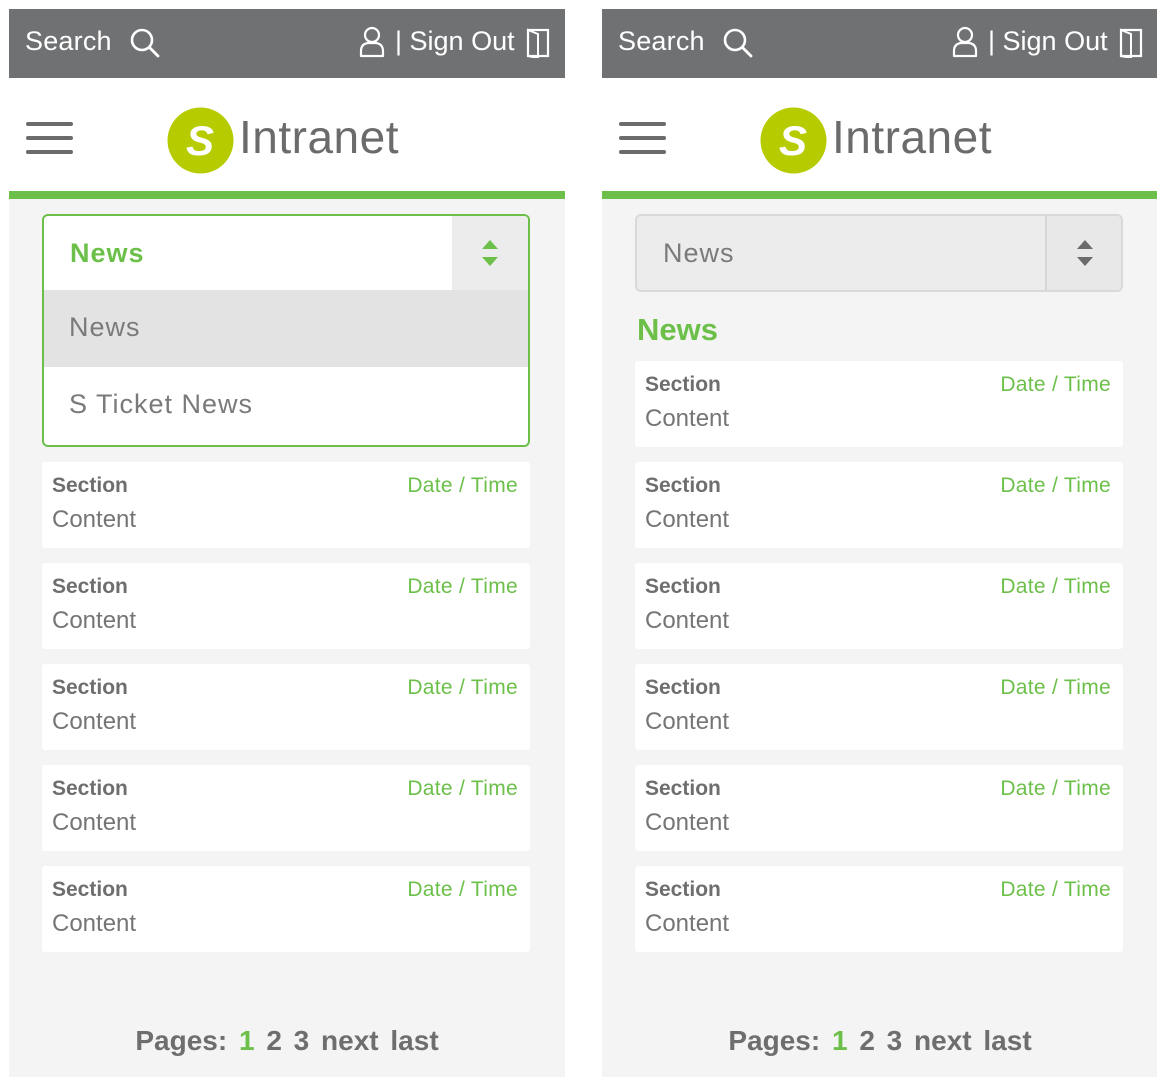 The height and width of the screenshot is (1077, 1157). What do you see at coordinates (286, 328) in the screenshot?
I see `dropdown-option-news: News` at bounding box center [286, 328].